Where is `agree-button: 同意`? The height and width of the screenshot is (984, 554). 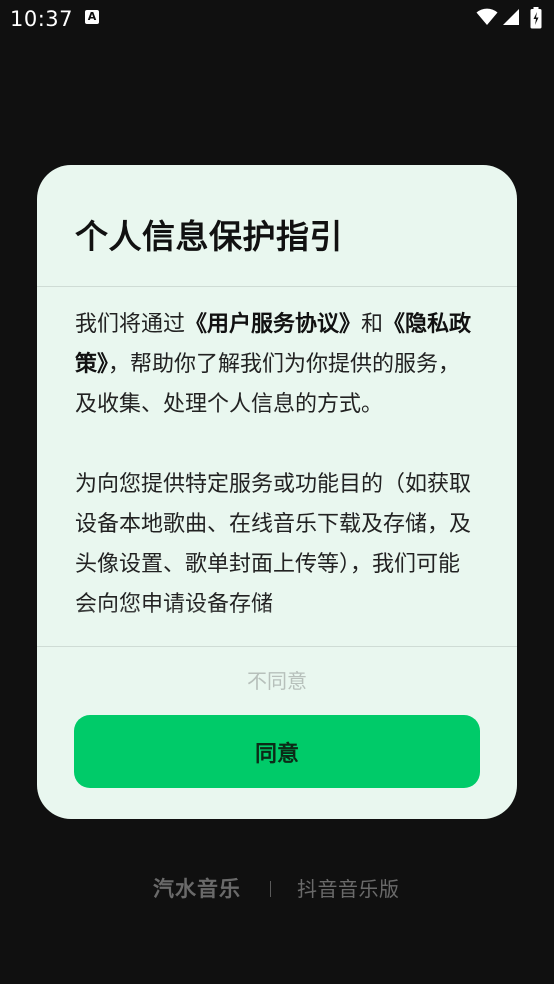
agree-button: 同意 is located at coordinates (277, 751).